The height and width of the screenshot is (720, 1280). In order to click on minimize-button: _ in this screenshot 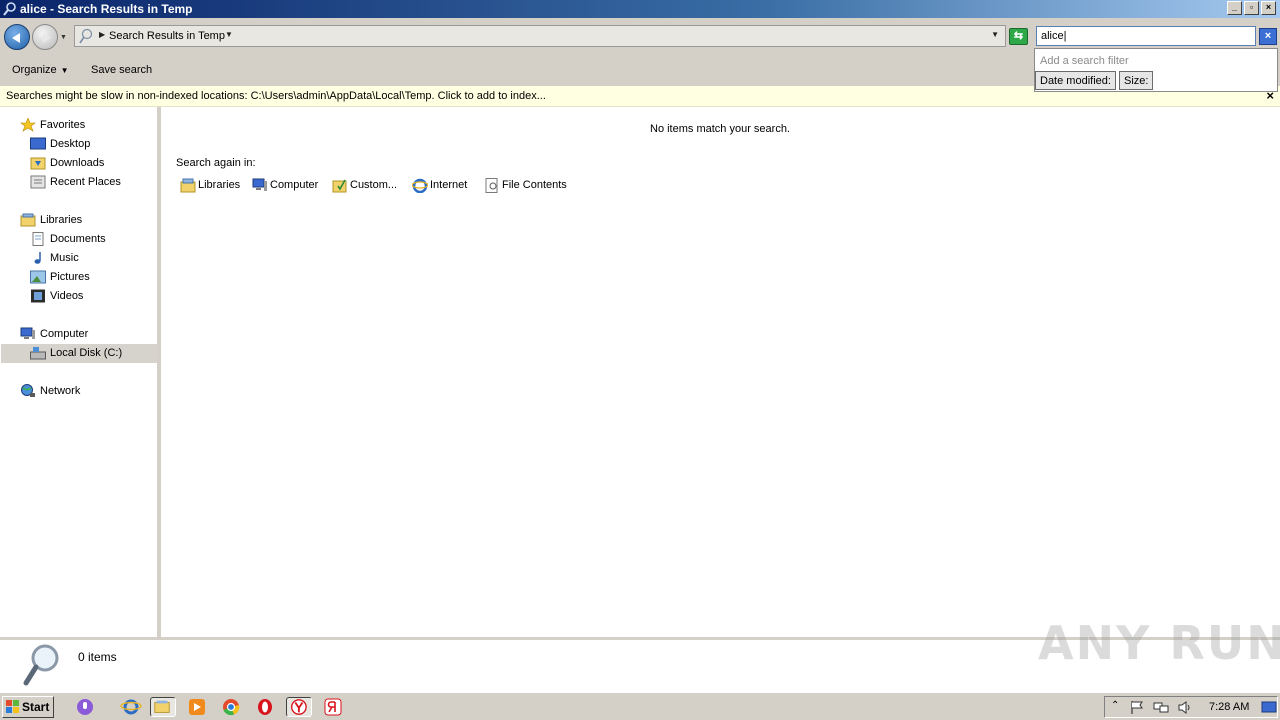, I will do `click(1234, 8)`.